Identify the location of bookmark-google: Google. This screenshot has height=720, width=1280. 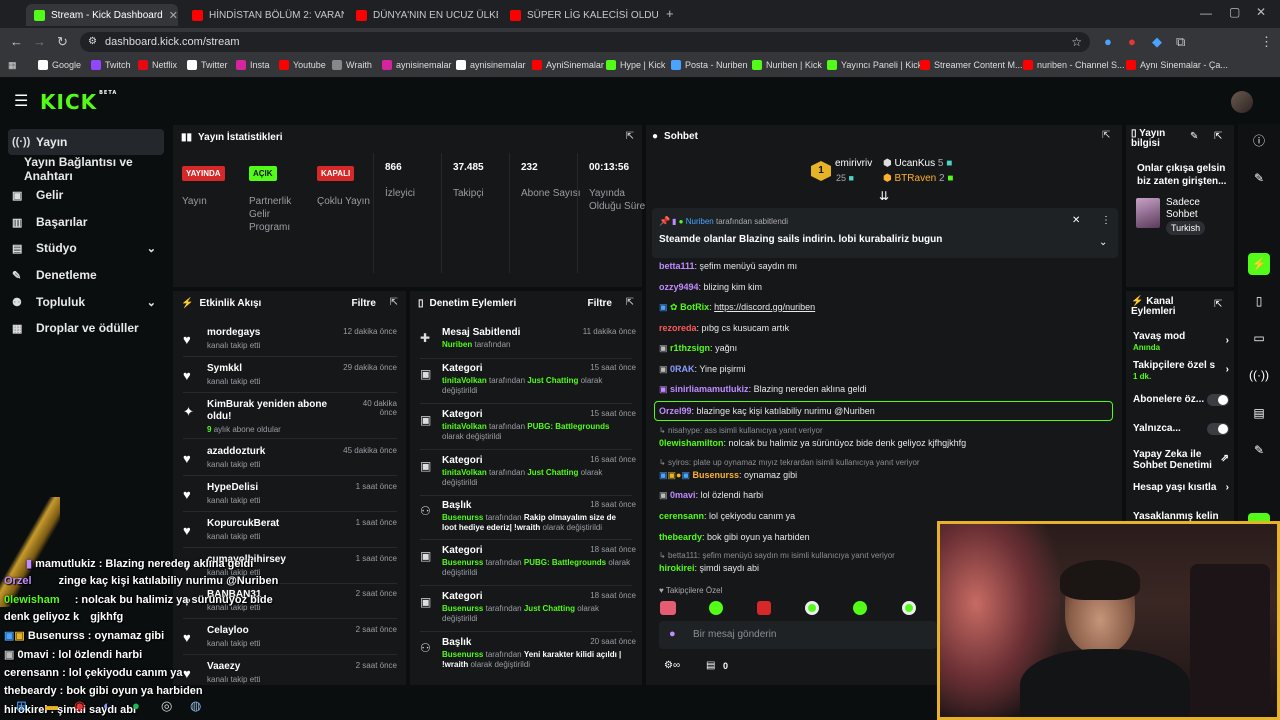
(59, 65).